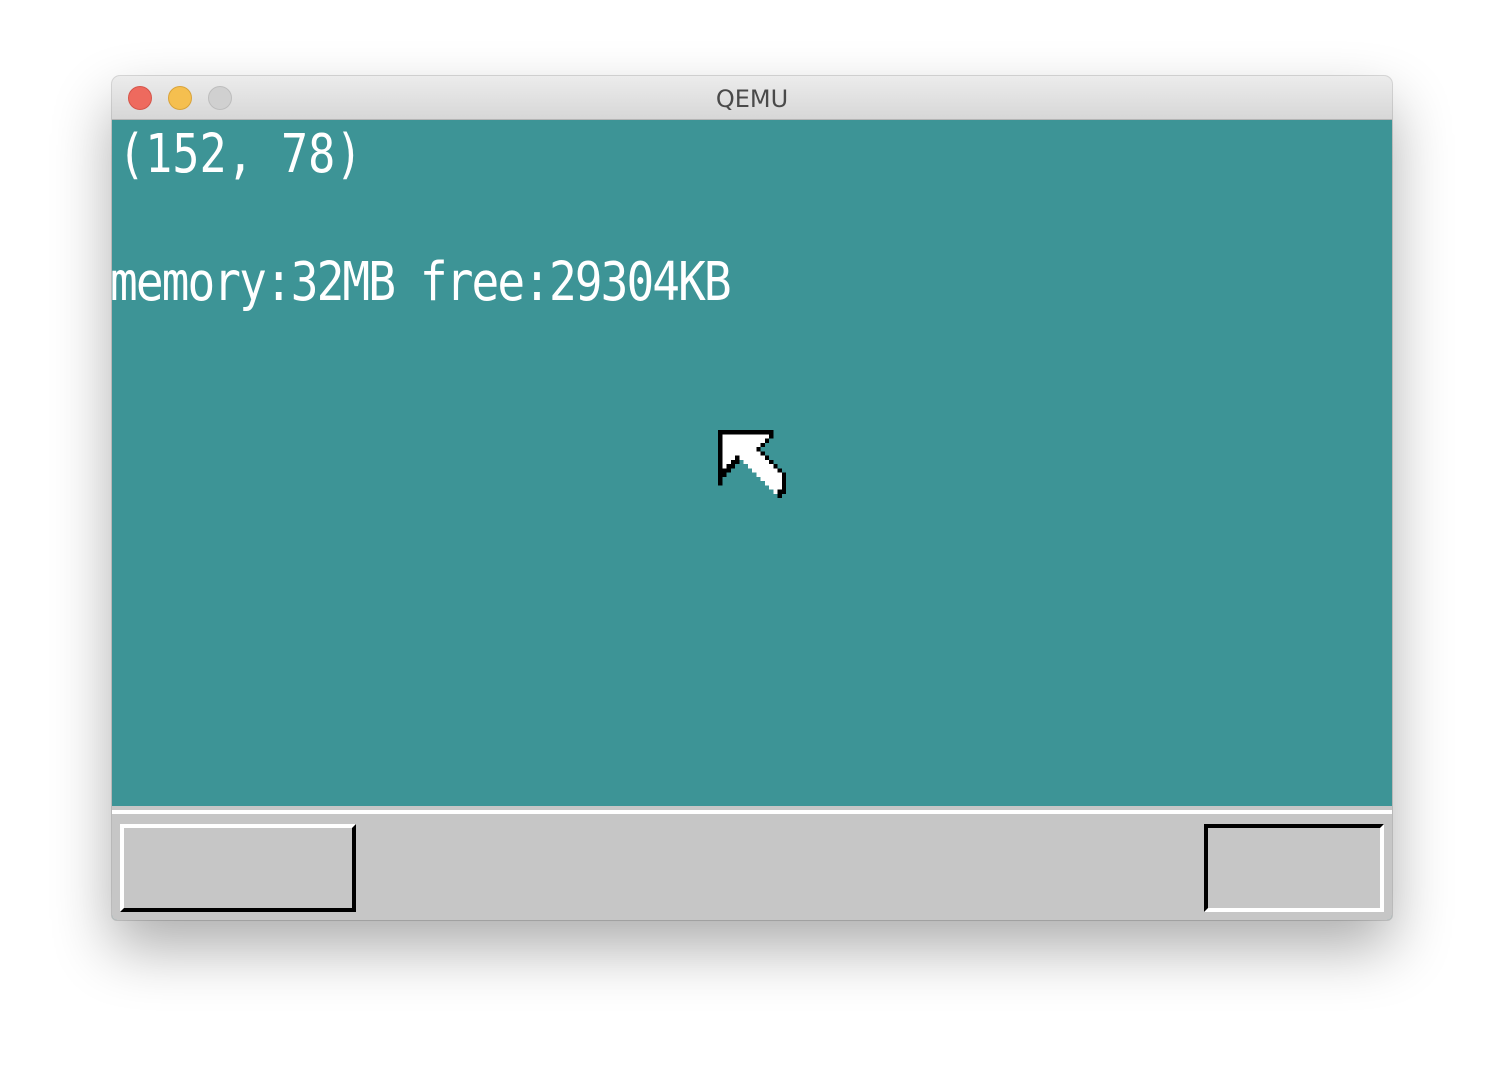 The image size is (1504, 1068). I want to click on title-bar: QEMU, so click(752, 98).